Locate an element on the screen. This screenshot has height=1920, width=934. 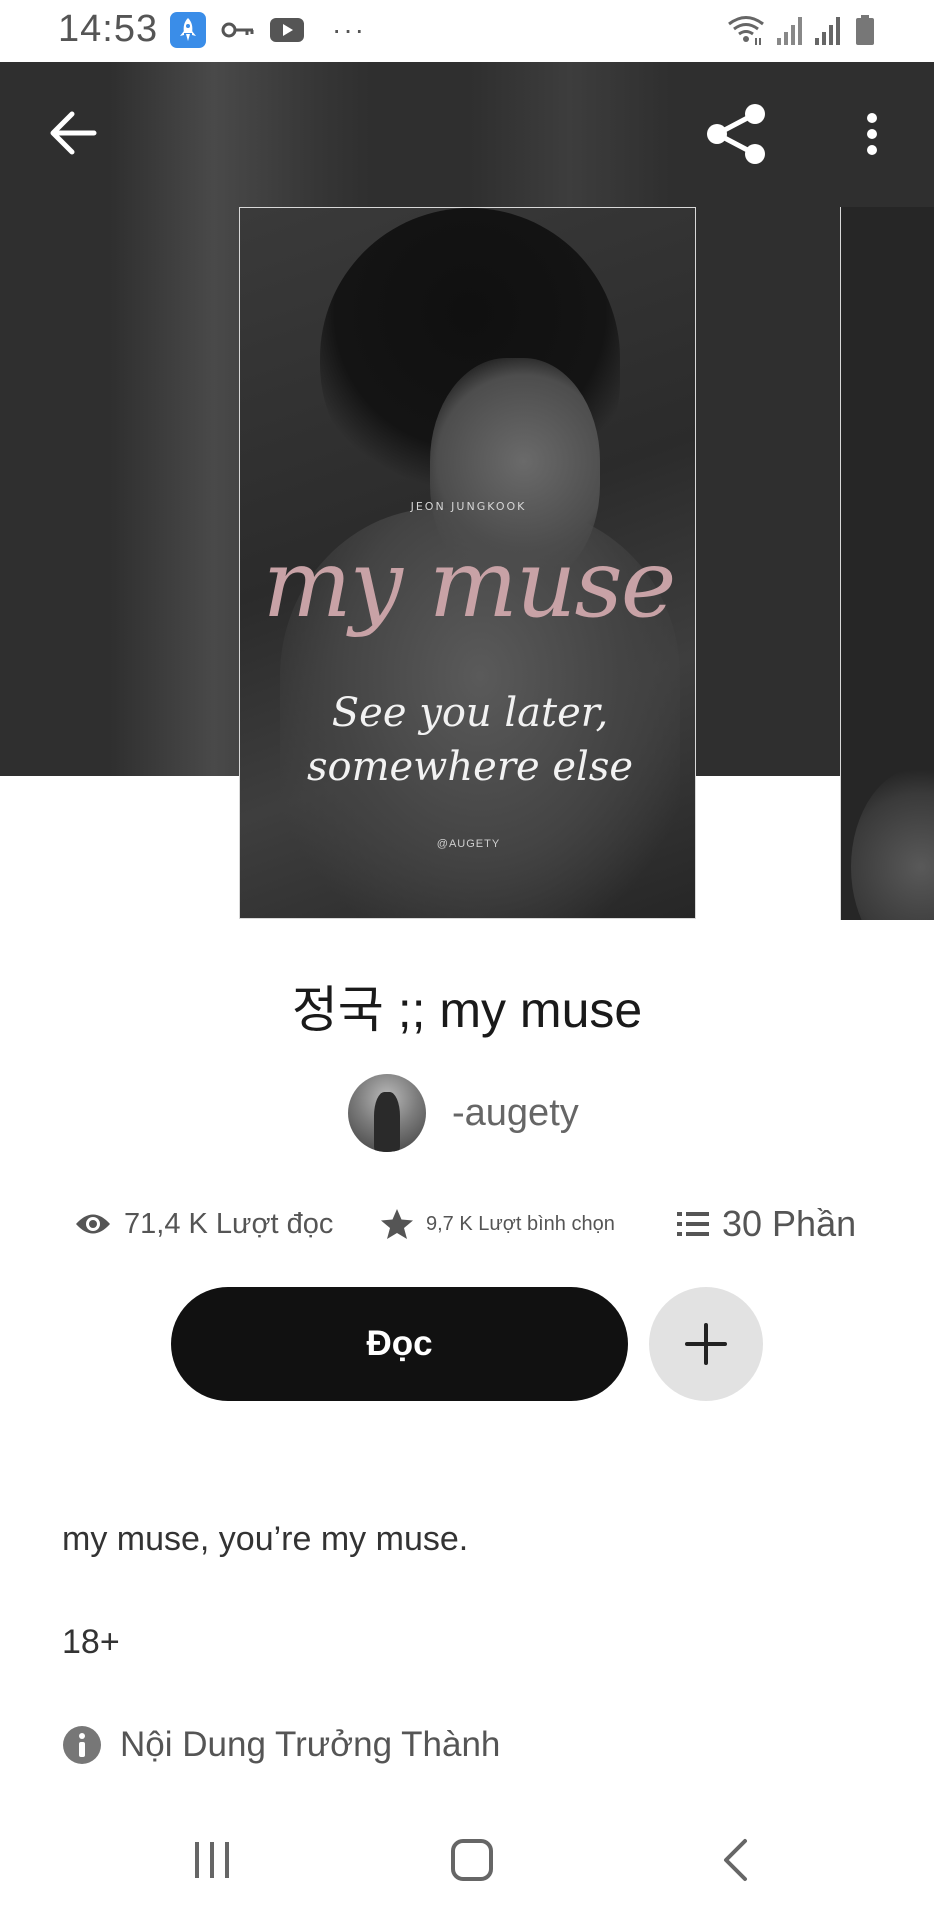
youtube-icon is located at coordinates (287, 30).